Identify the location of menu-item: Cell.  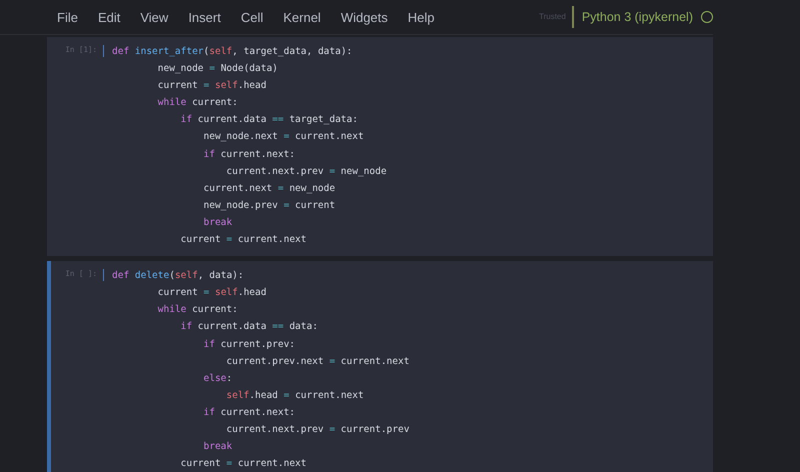
(252, 17).